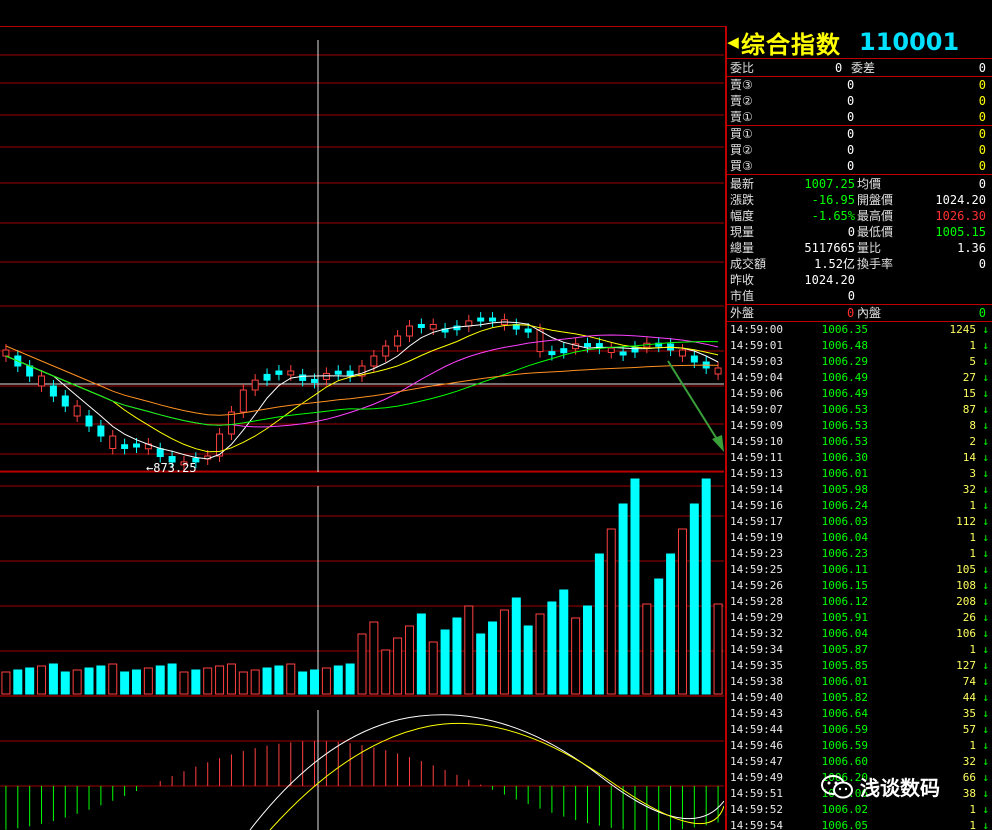 This screenshot has width=992, height=830. What do you see at coordinates (963, 329) in the screenshot?
I see `tick-volume: 1245` at bounding box center [963, 329].